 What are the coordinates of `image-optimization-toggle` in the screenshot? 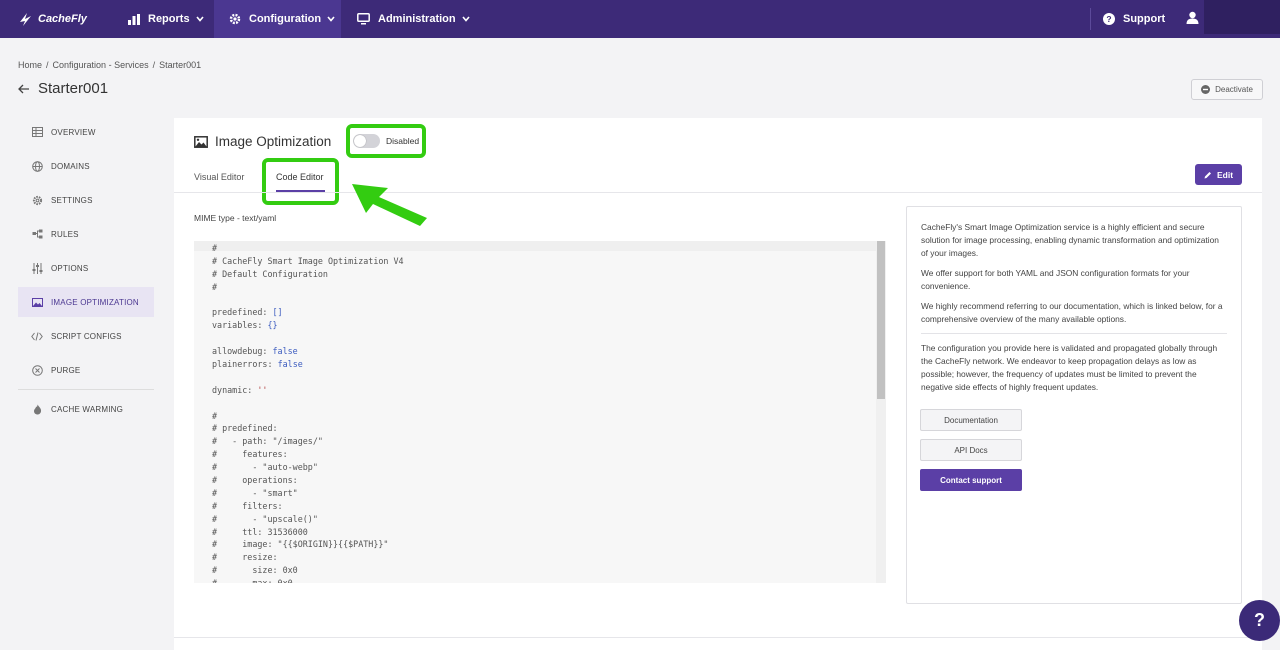 It's located at (366, 141).